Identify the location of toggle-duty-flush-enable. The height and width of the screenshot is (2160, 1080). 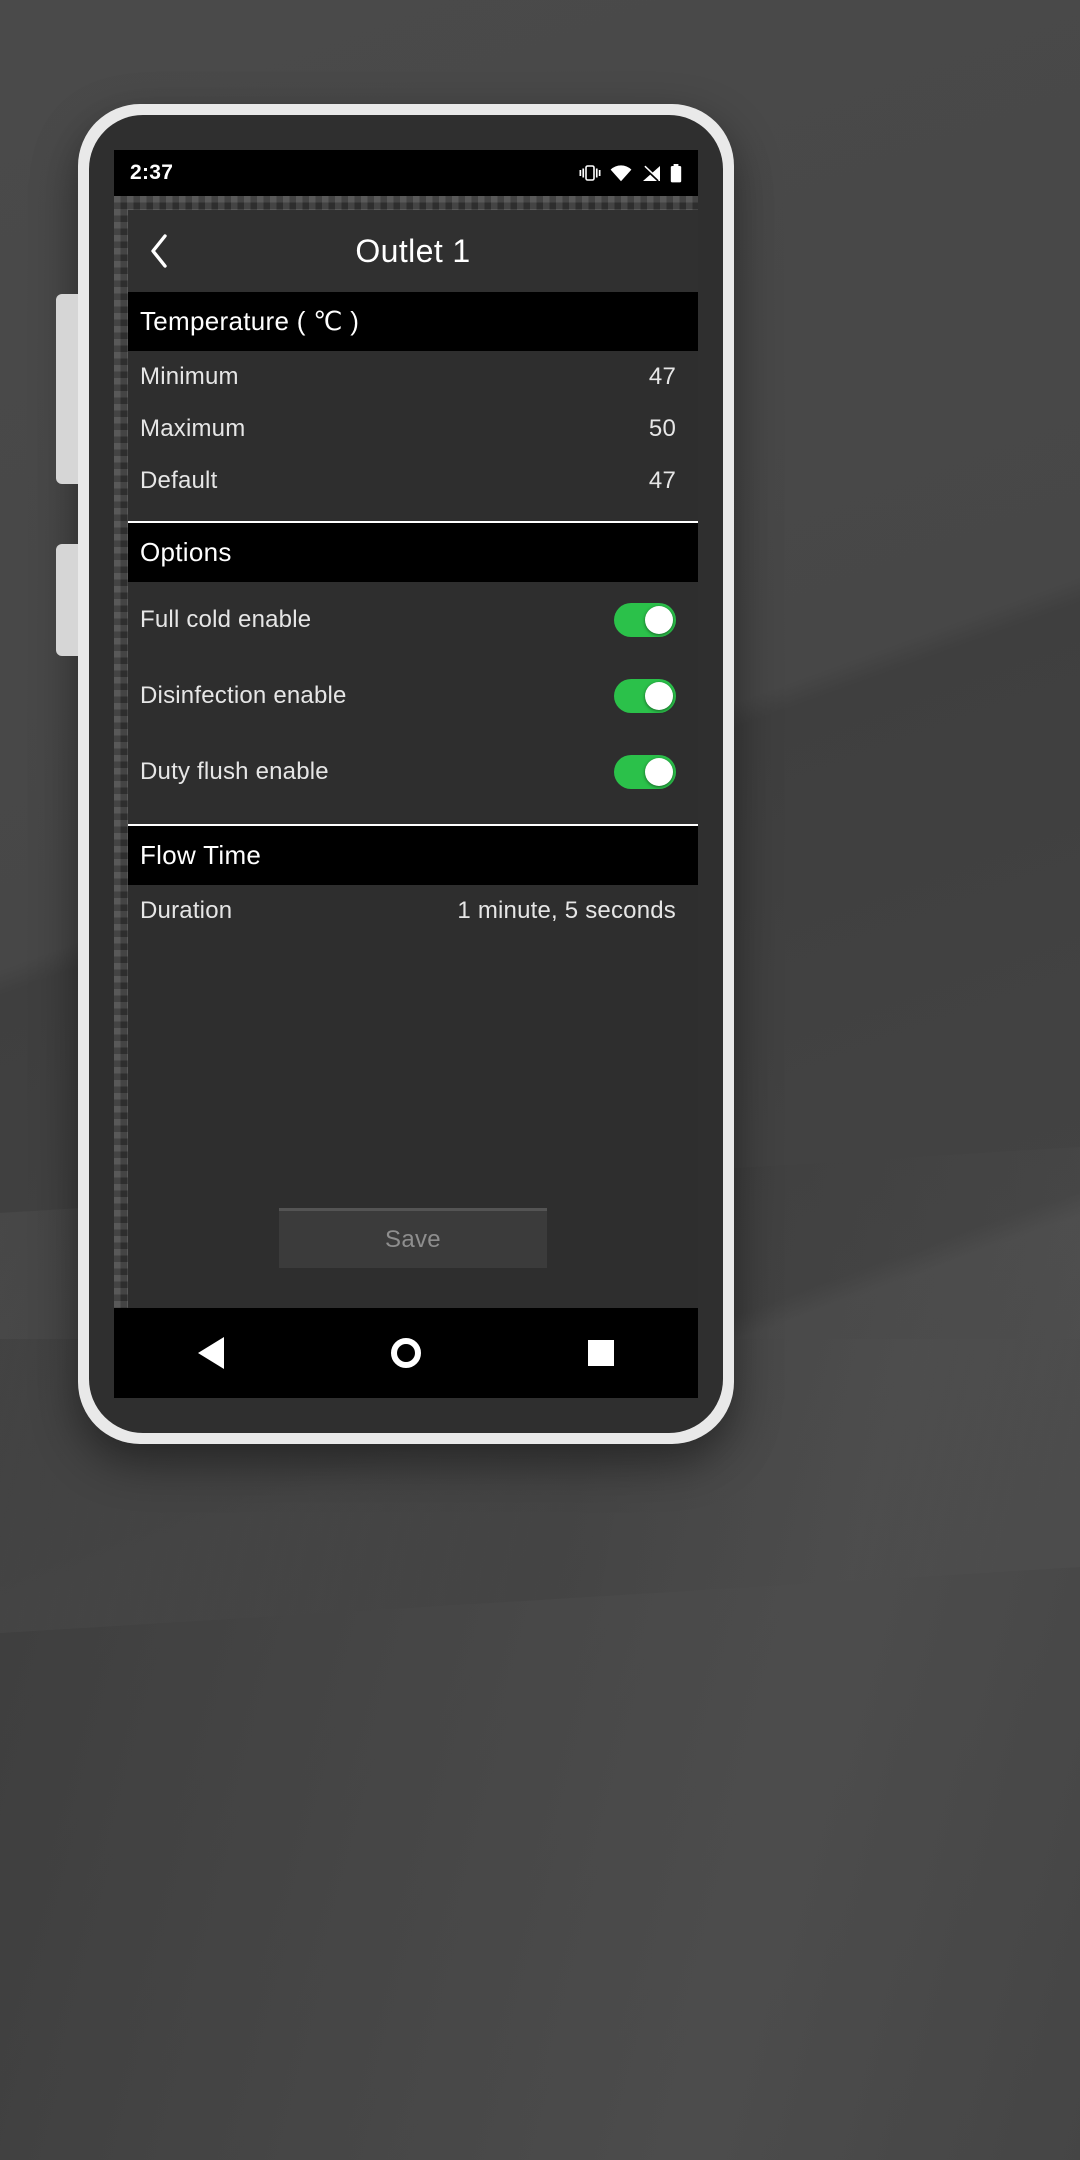
(645, 772).